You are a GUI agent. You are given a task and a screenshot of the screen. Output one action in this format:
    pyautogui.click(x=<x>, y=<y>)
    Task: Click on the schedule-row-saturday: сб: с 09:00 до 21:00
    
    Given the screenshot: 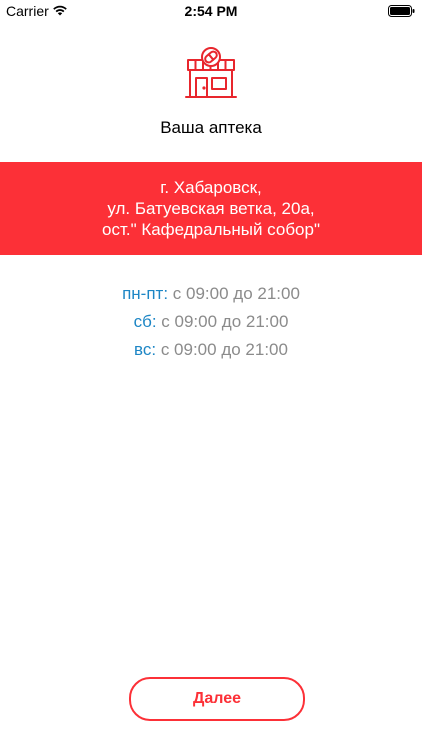 What is the action you would take?
    pyautogui.click(x=211, y=321)
    